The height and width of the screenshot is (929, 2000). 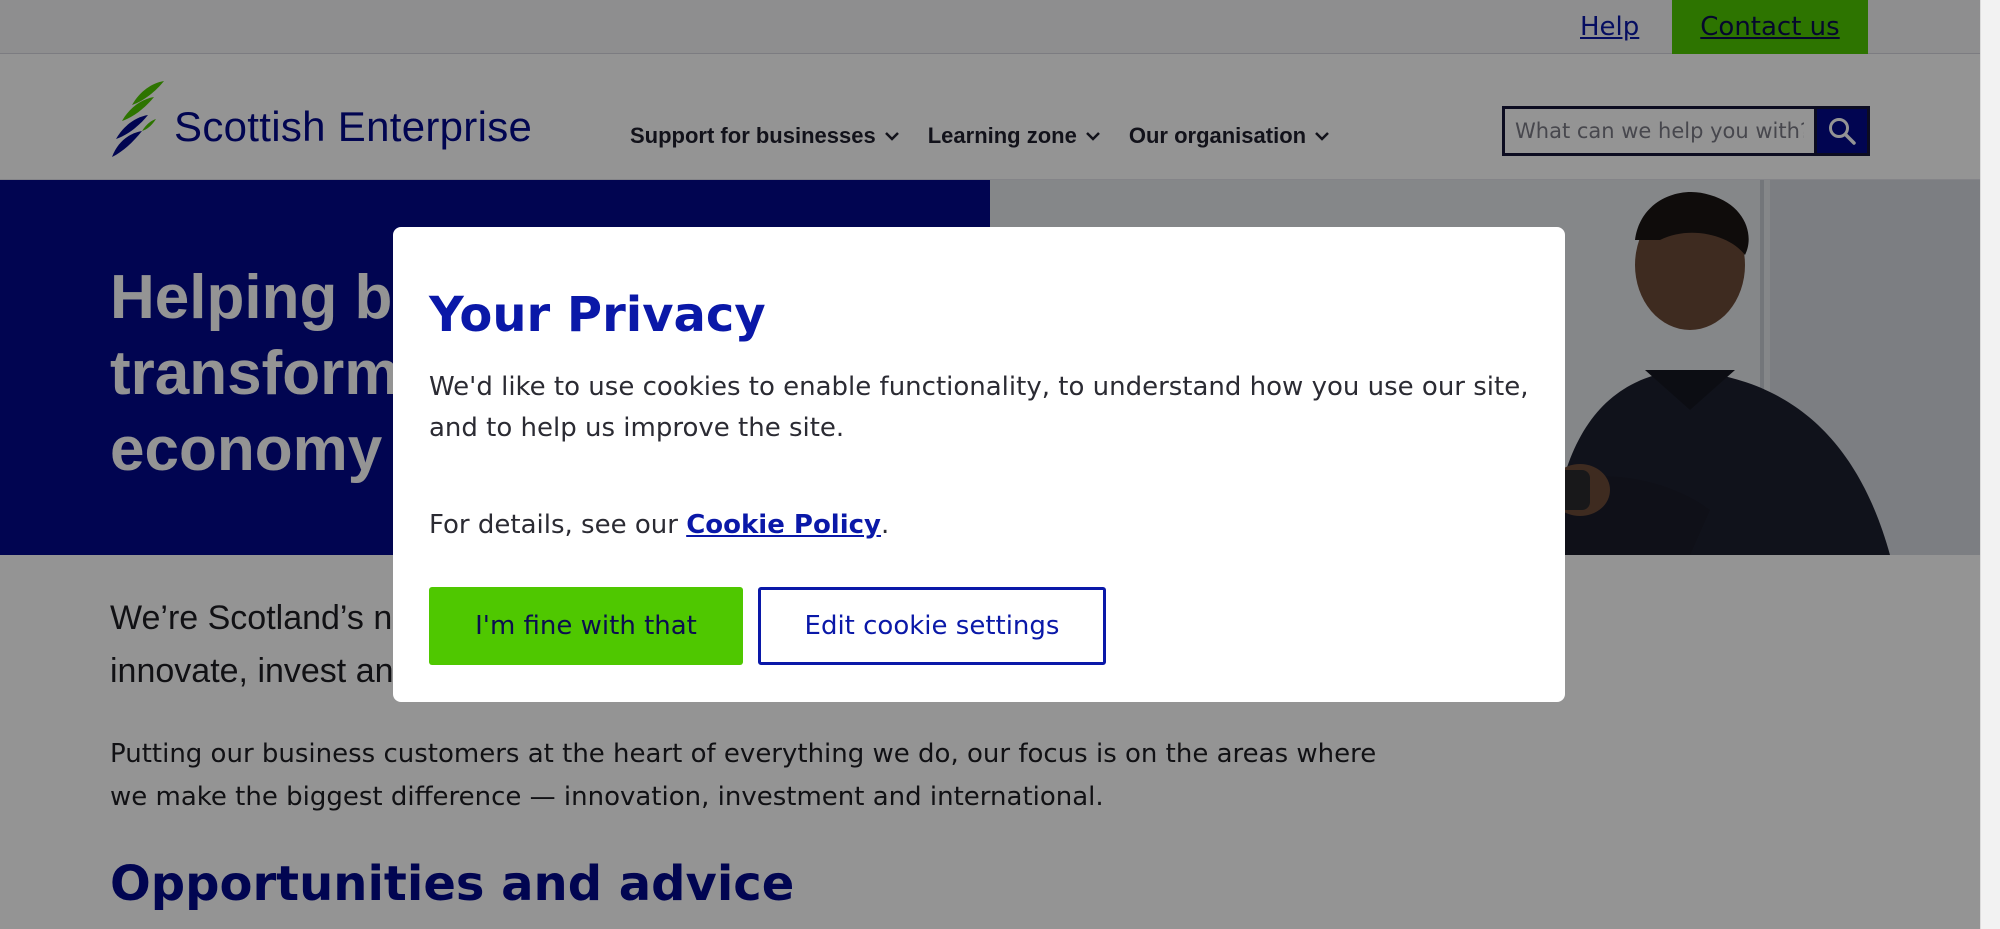 I want to click on scrollbar, so click(x=1990, y=464).